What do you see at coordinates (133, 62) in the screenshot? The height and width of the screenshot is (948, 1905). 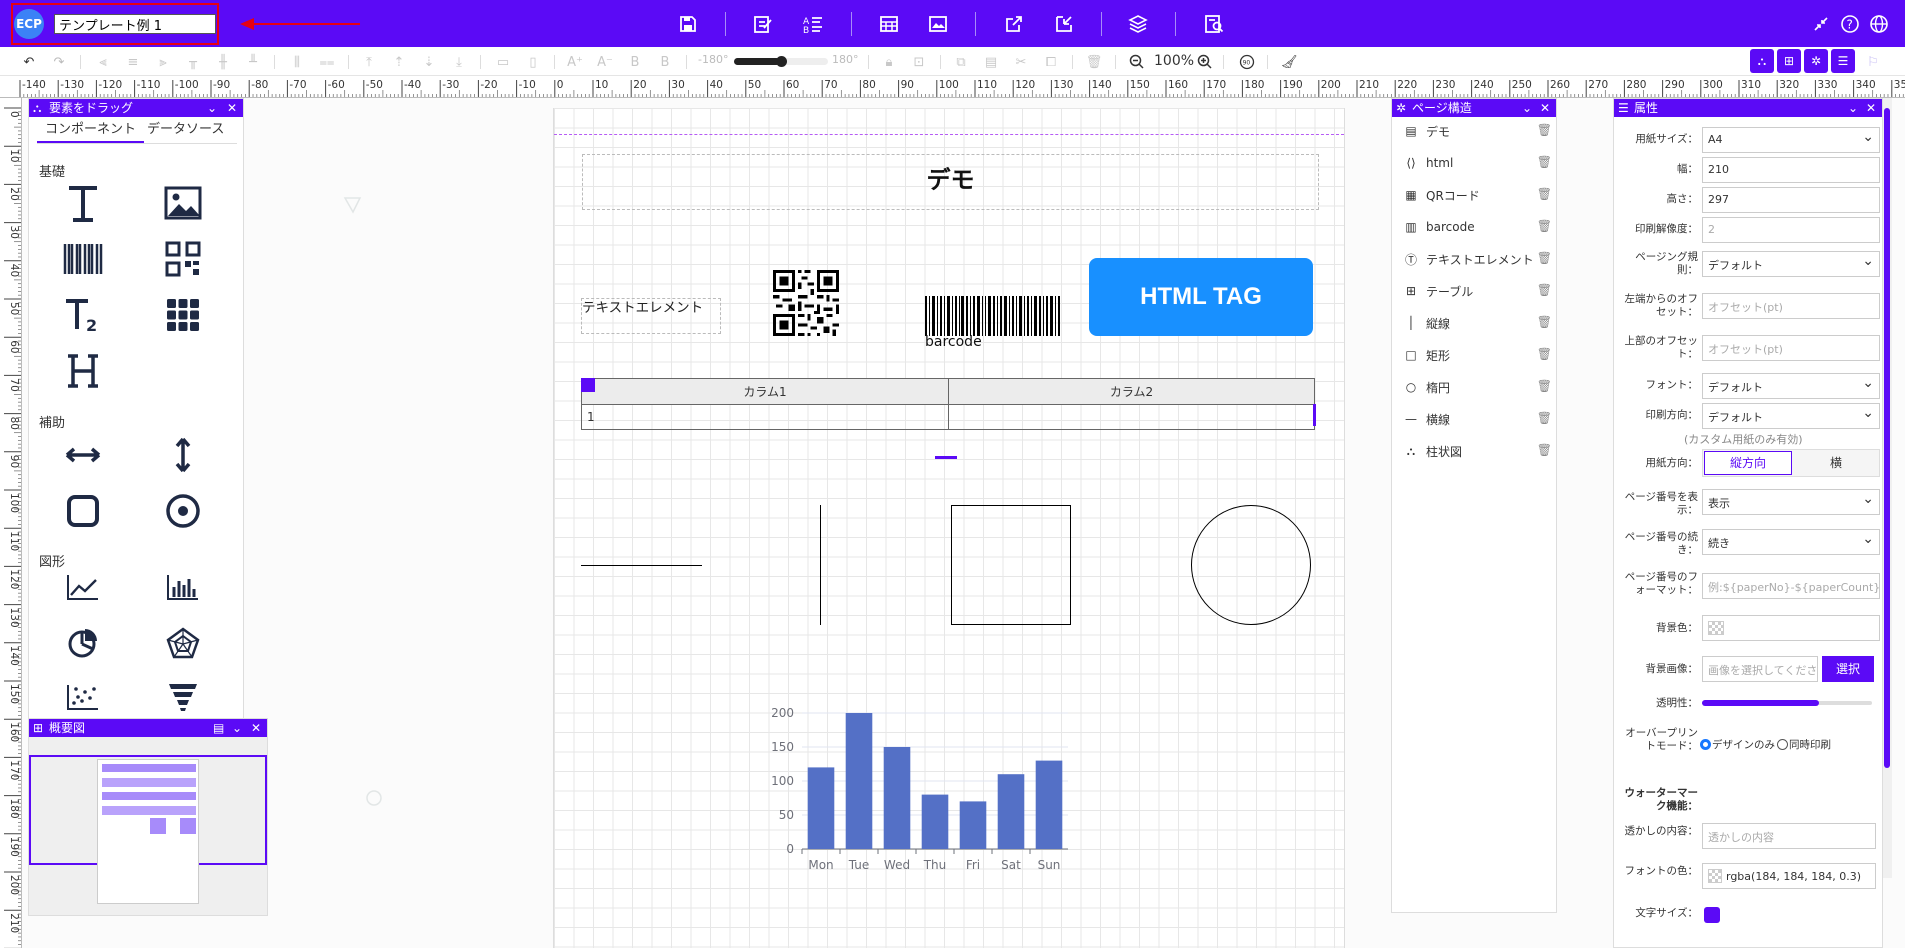 I see `align-center-icon: ≡` at bounding box center [133, 62].